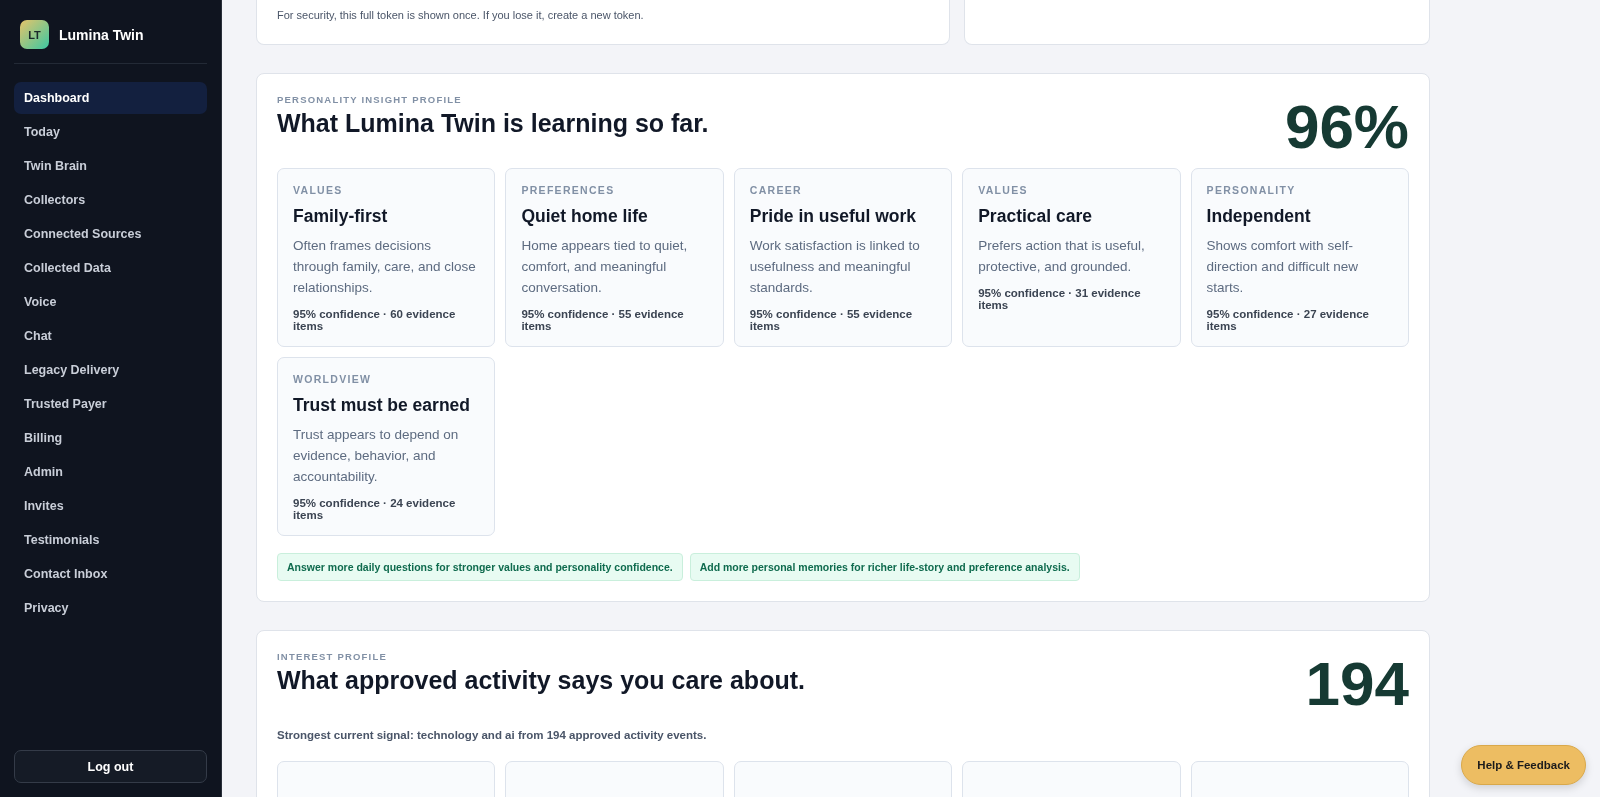 Image resolution: width=1600 pixels, height=797 pixels. I want to click on nav-item: Invites, so click(110, 506).